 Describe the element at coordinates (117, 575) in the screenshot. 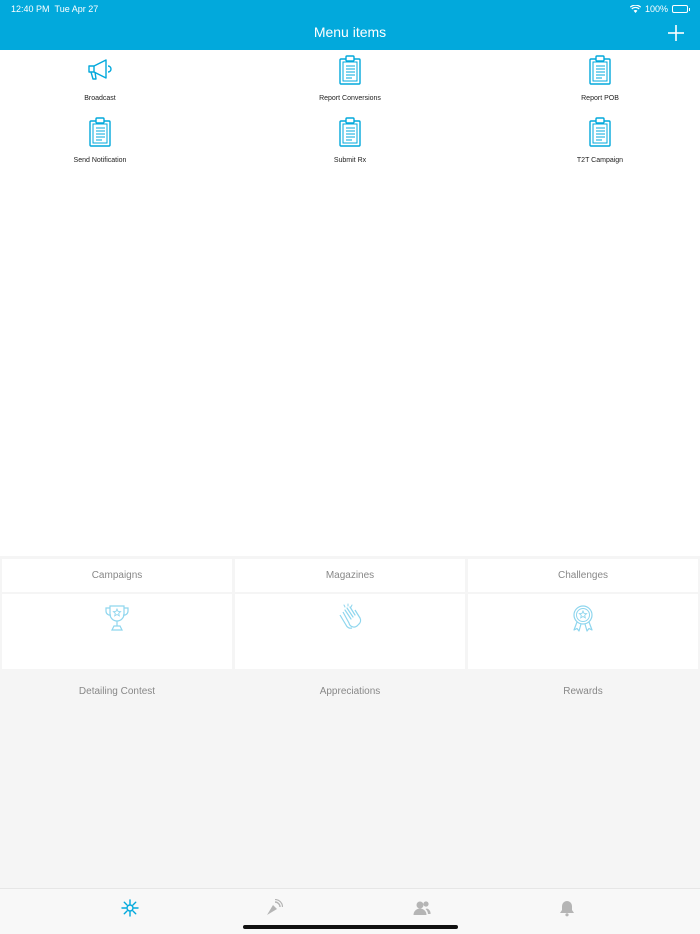

I see `campaigns-tab: Campaigns` at that location.